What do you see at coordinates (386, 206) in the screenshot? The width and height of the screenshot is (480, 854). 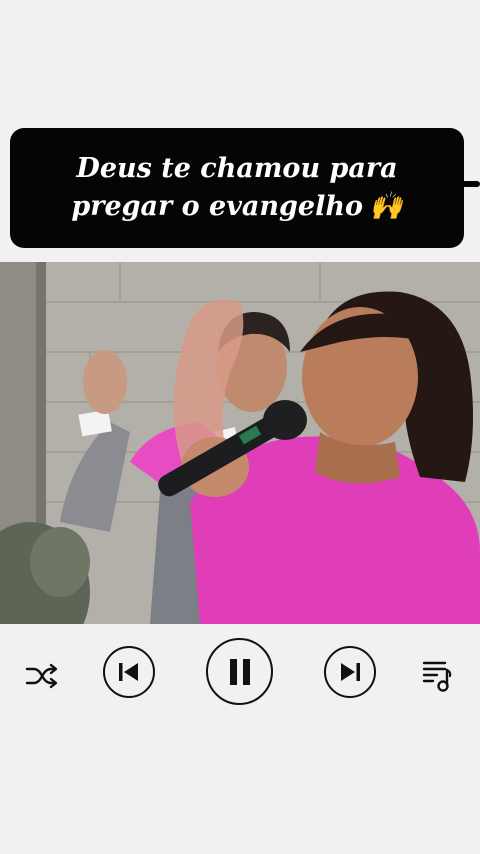 I see `raising-hands-emoji: 🙌` at bounding box center [386, 206].